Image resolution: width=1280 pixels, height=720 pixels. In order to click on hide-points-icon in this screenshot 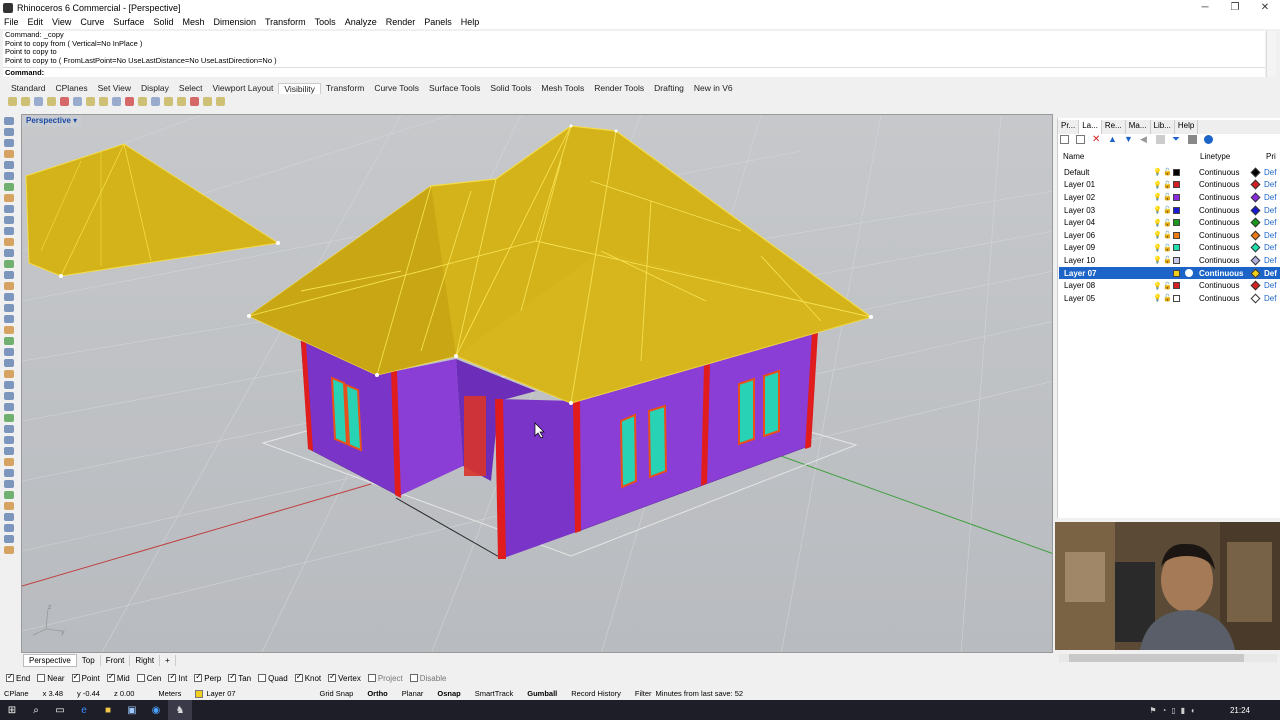, I will do `click(129, 101)`.